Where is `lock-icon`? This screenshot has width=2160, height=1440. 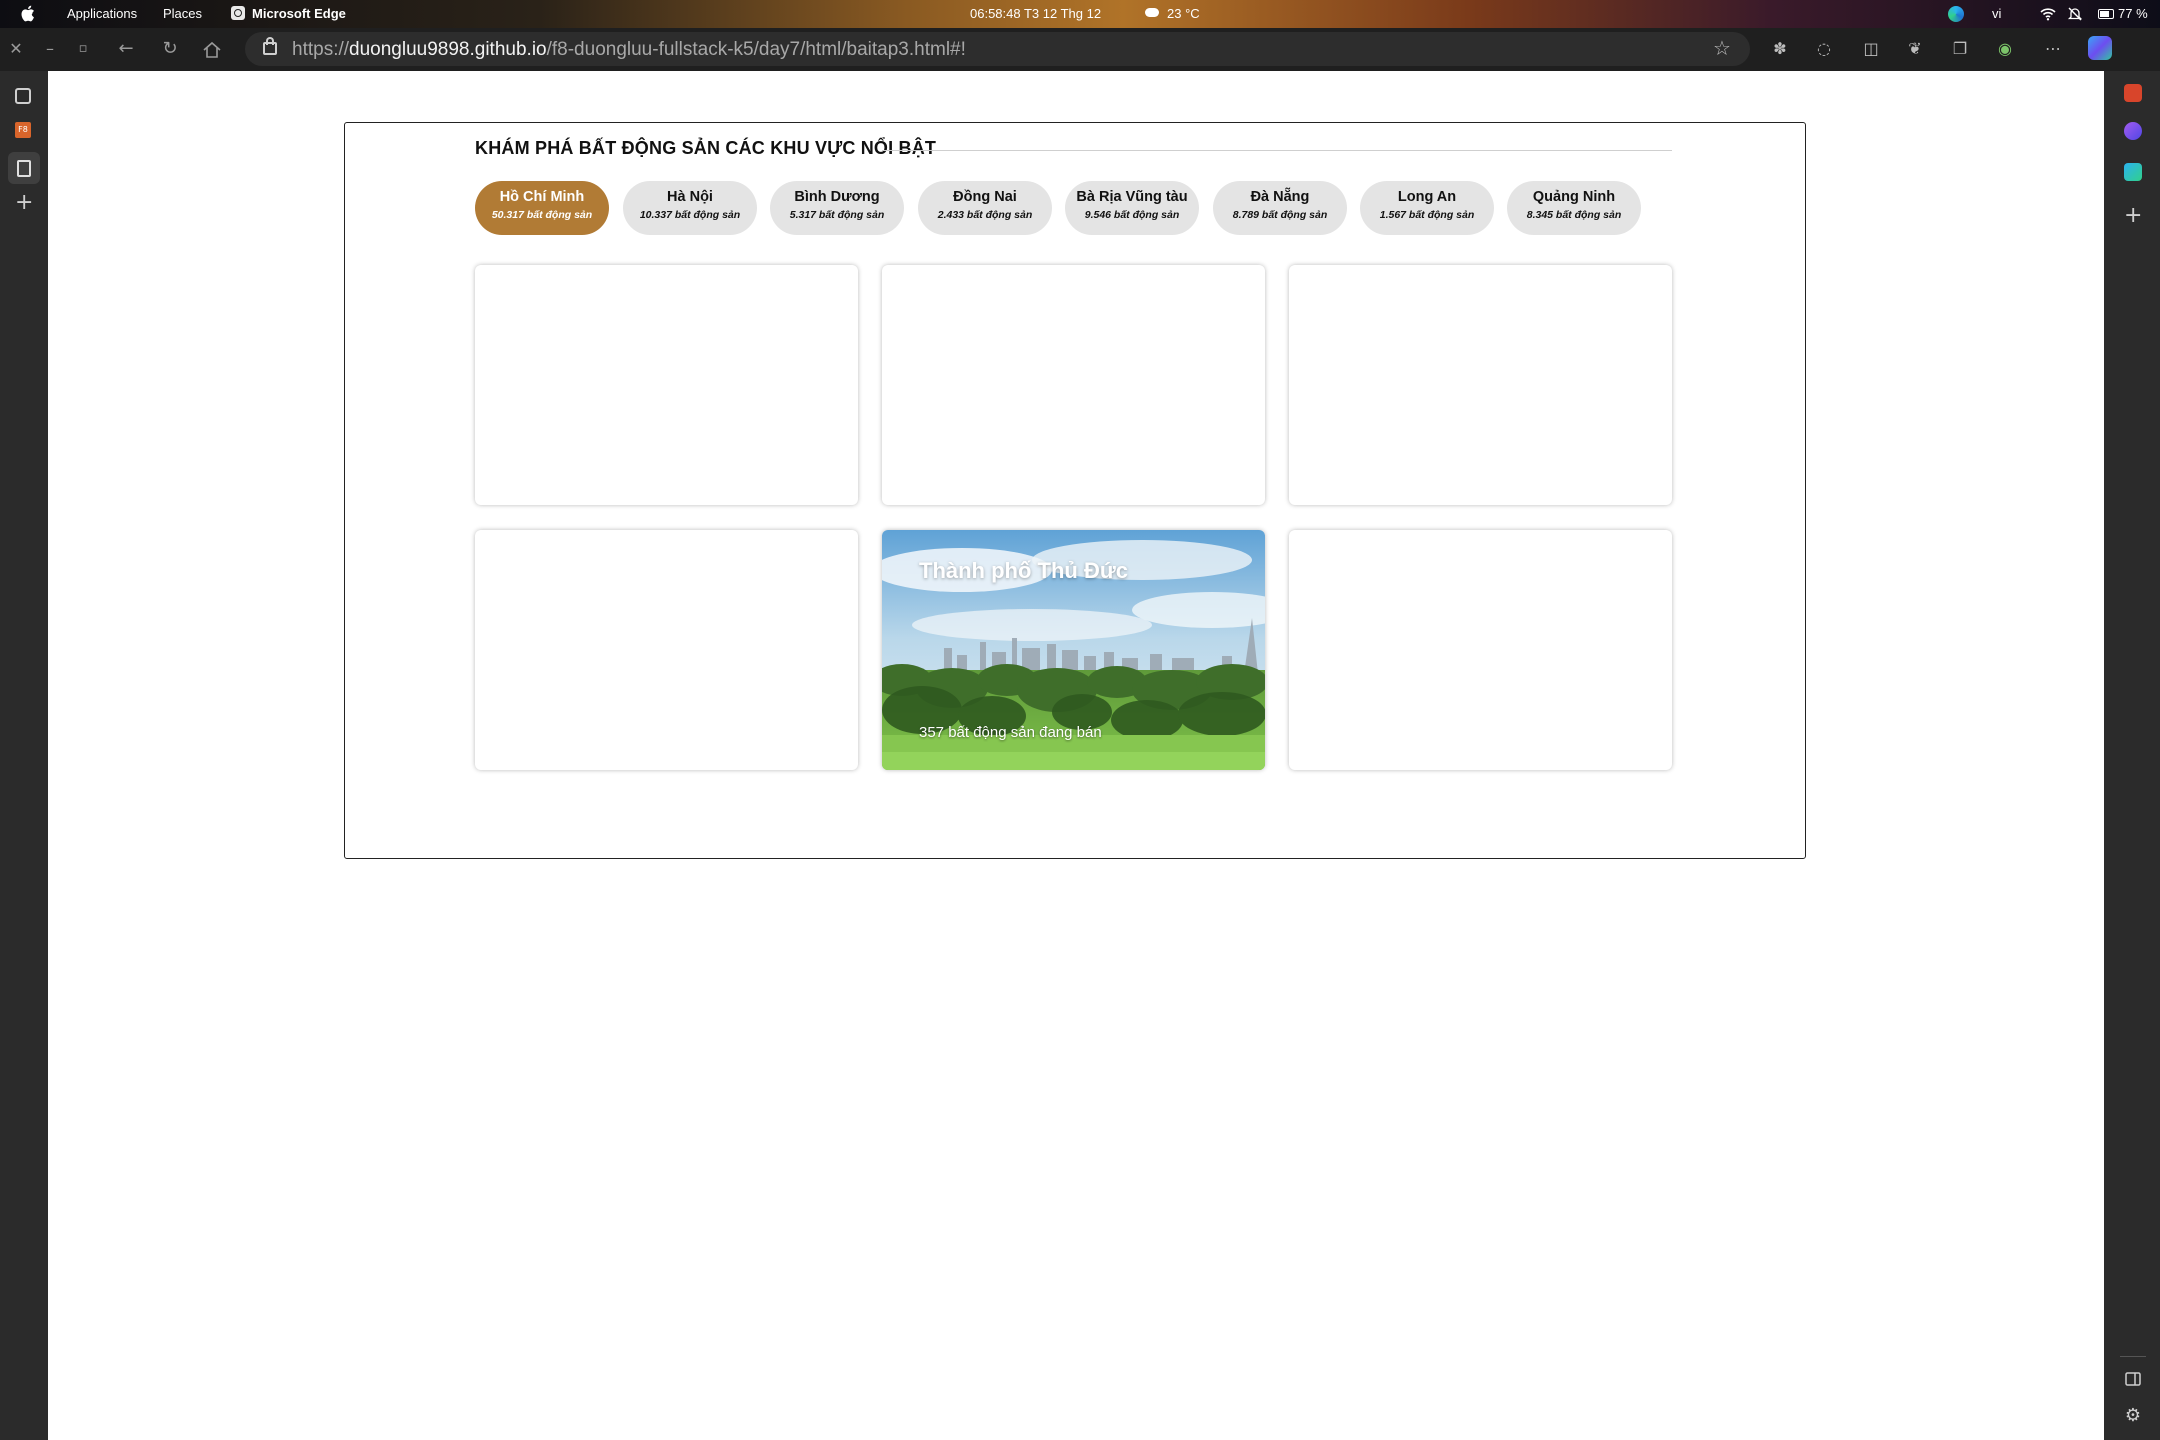 lock-icon is located at coordinates (270, 46).